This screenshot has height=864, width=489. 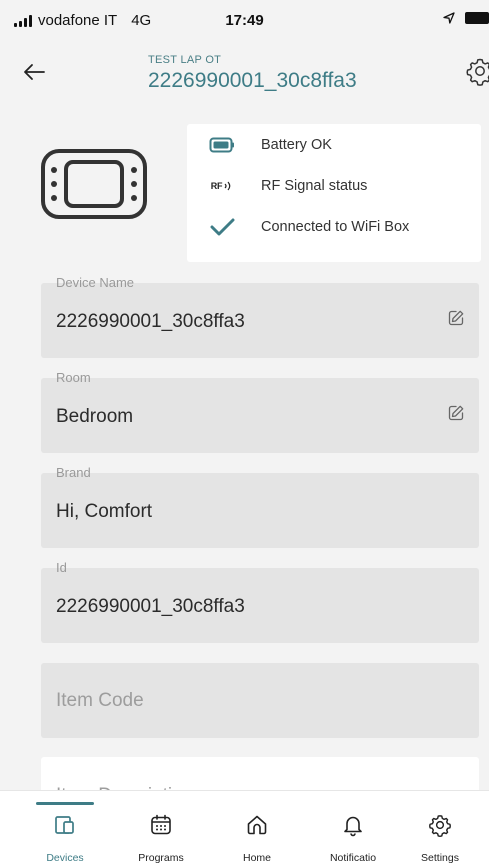 I want to click on brand-label: Brand, so click(x=73, y=472).